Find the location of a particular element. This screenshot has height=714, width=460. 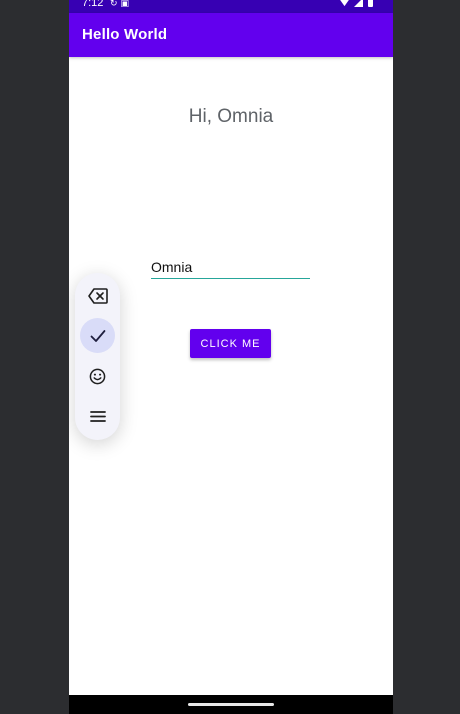

menu-button is located at coordinates (97, 416).